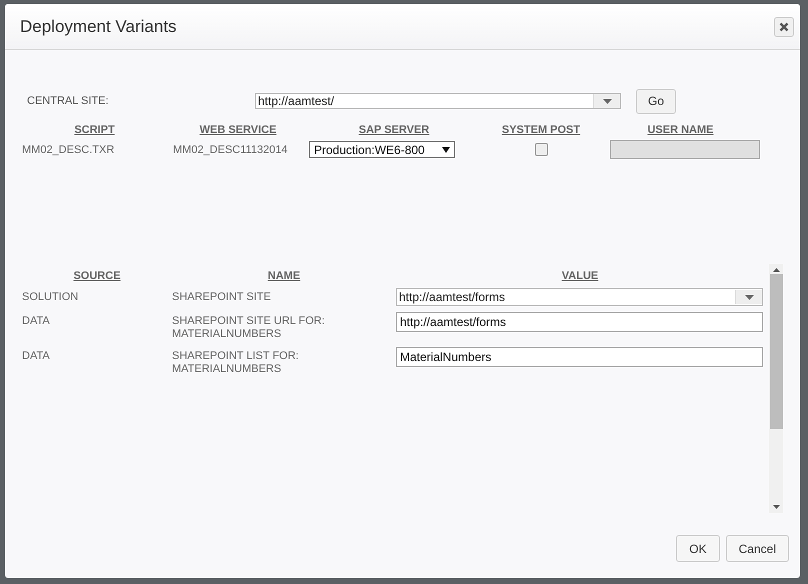 The image size is (808, 584). What do you see at coordinates (541, 149) in the screenshot?
I see `checkbox` at bounding box center [541, 149].